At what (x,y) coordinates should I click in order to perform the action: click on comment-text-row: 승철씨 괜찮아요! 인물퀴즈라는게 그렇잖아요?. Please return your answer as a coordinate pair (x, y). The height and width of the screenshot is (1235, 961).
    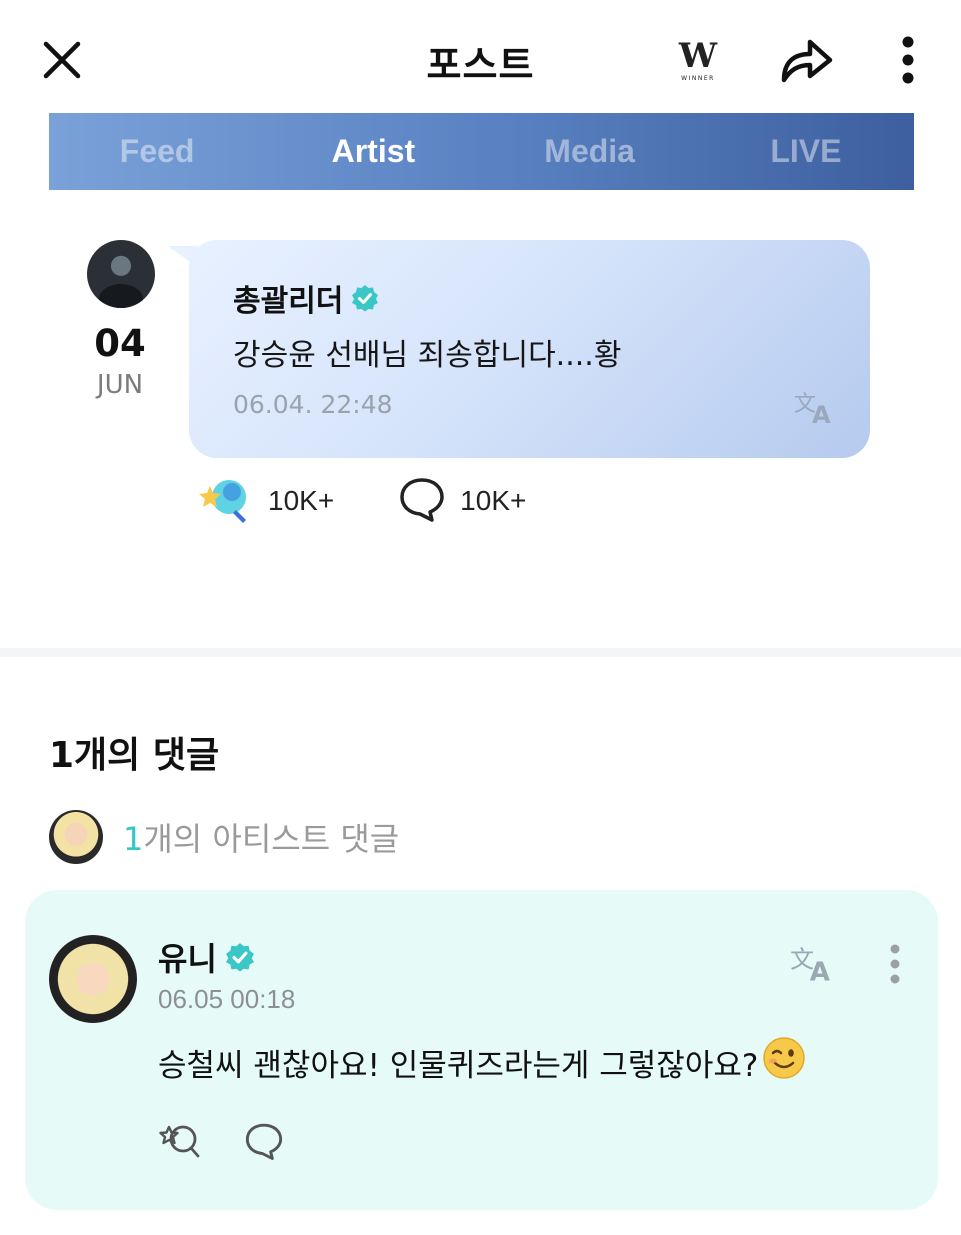
    Looking at the image, I should click on (482, 1062).